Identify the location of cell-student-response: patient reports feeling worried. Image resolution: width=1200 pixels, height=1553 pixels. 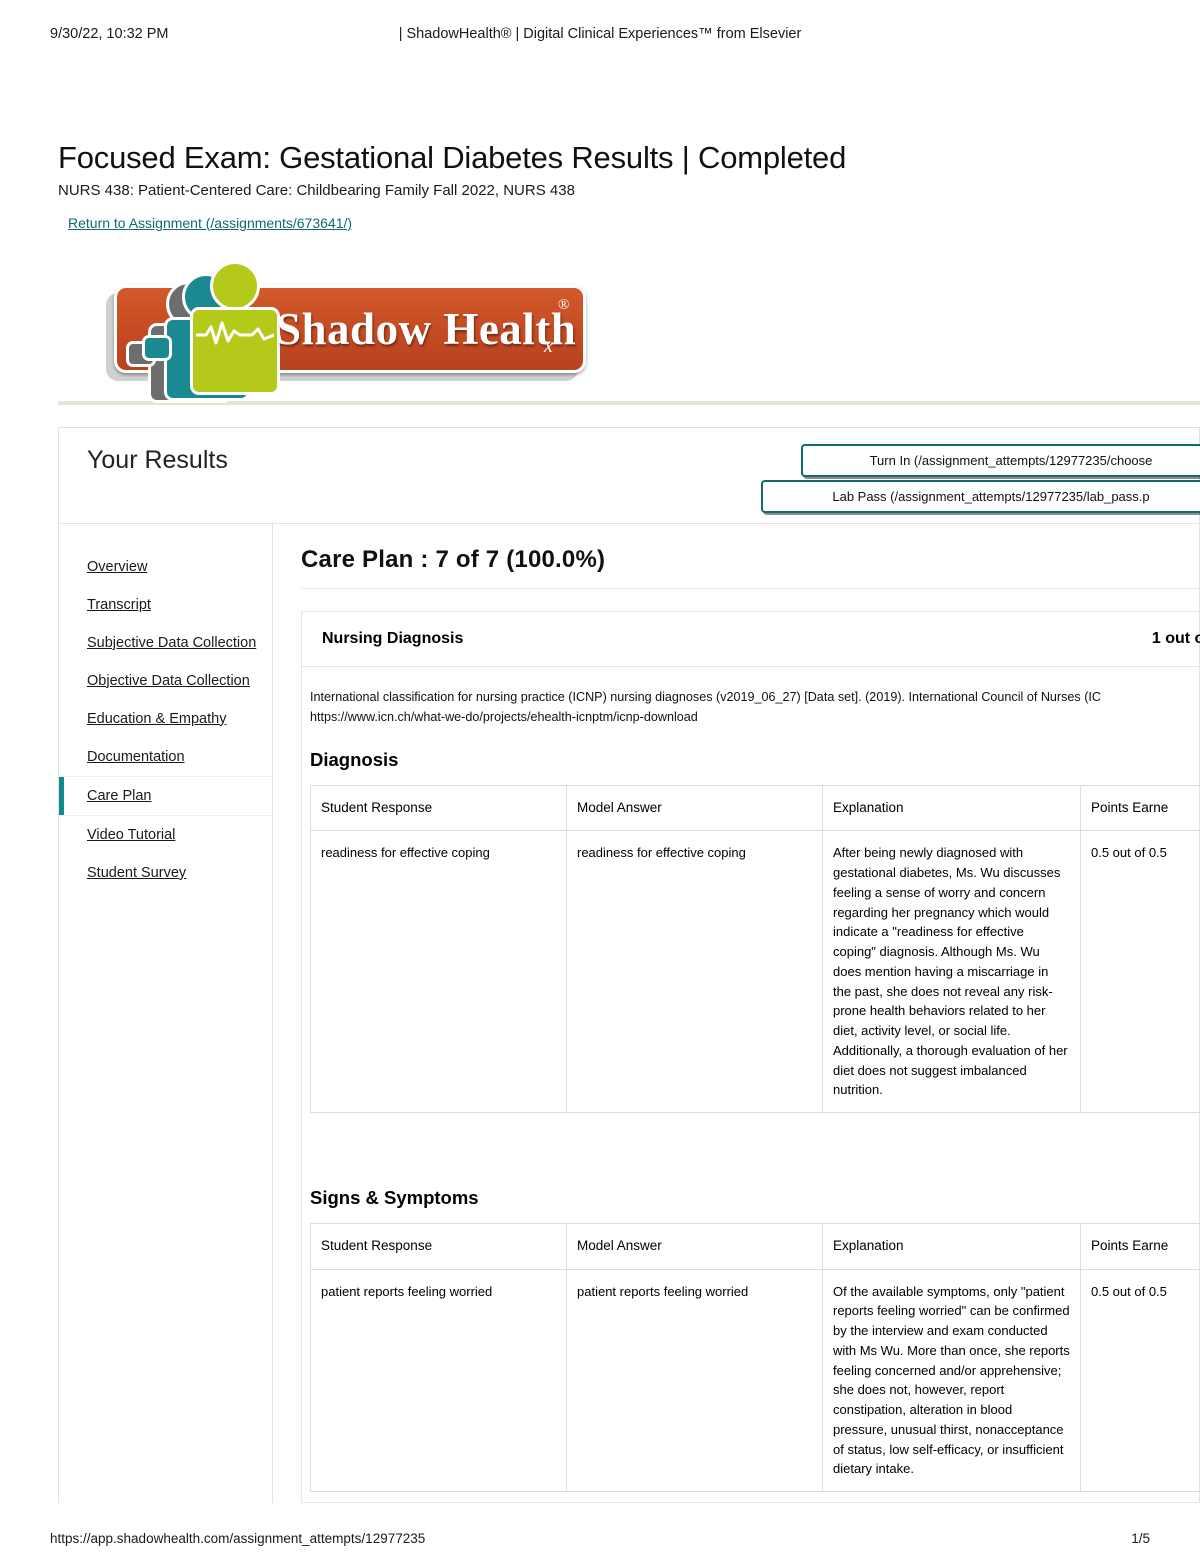
(438, 1380).